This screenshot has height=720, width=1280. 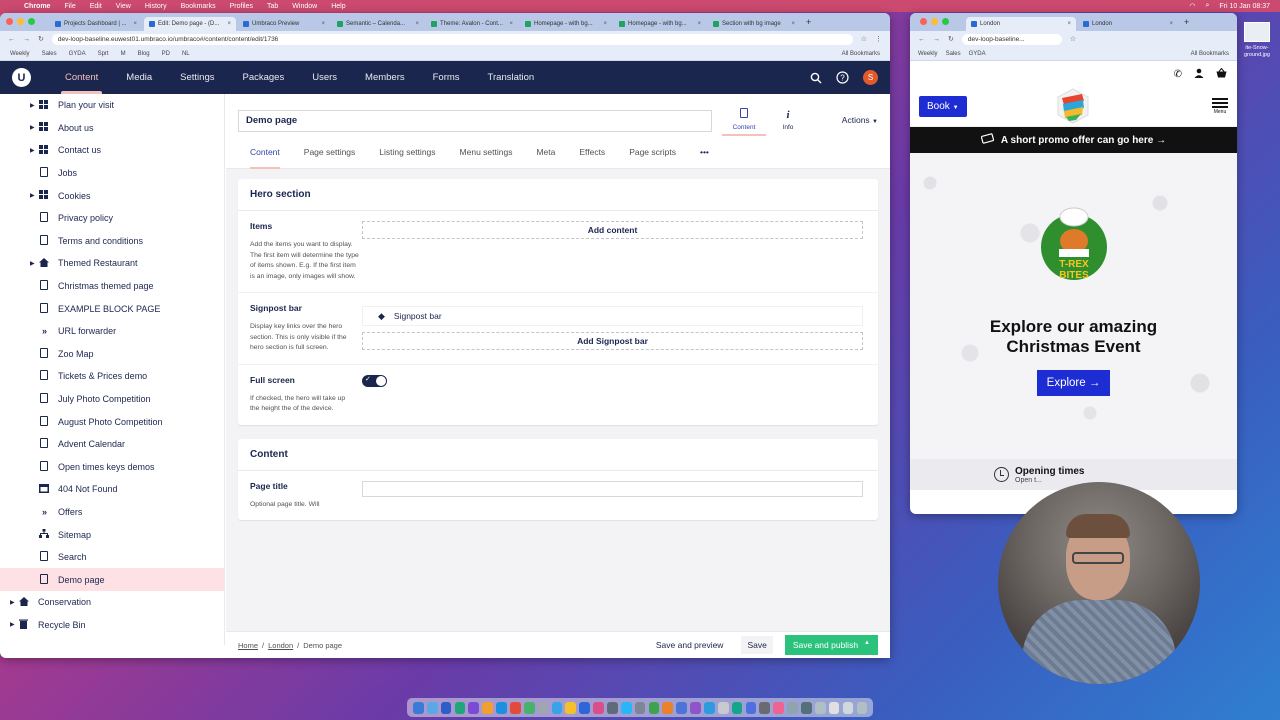 I want to click on more-tabs-icon: •••, so click(x=704, y=158).